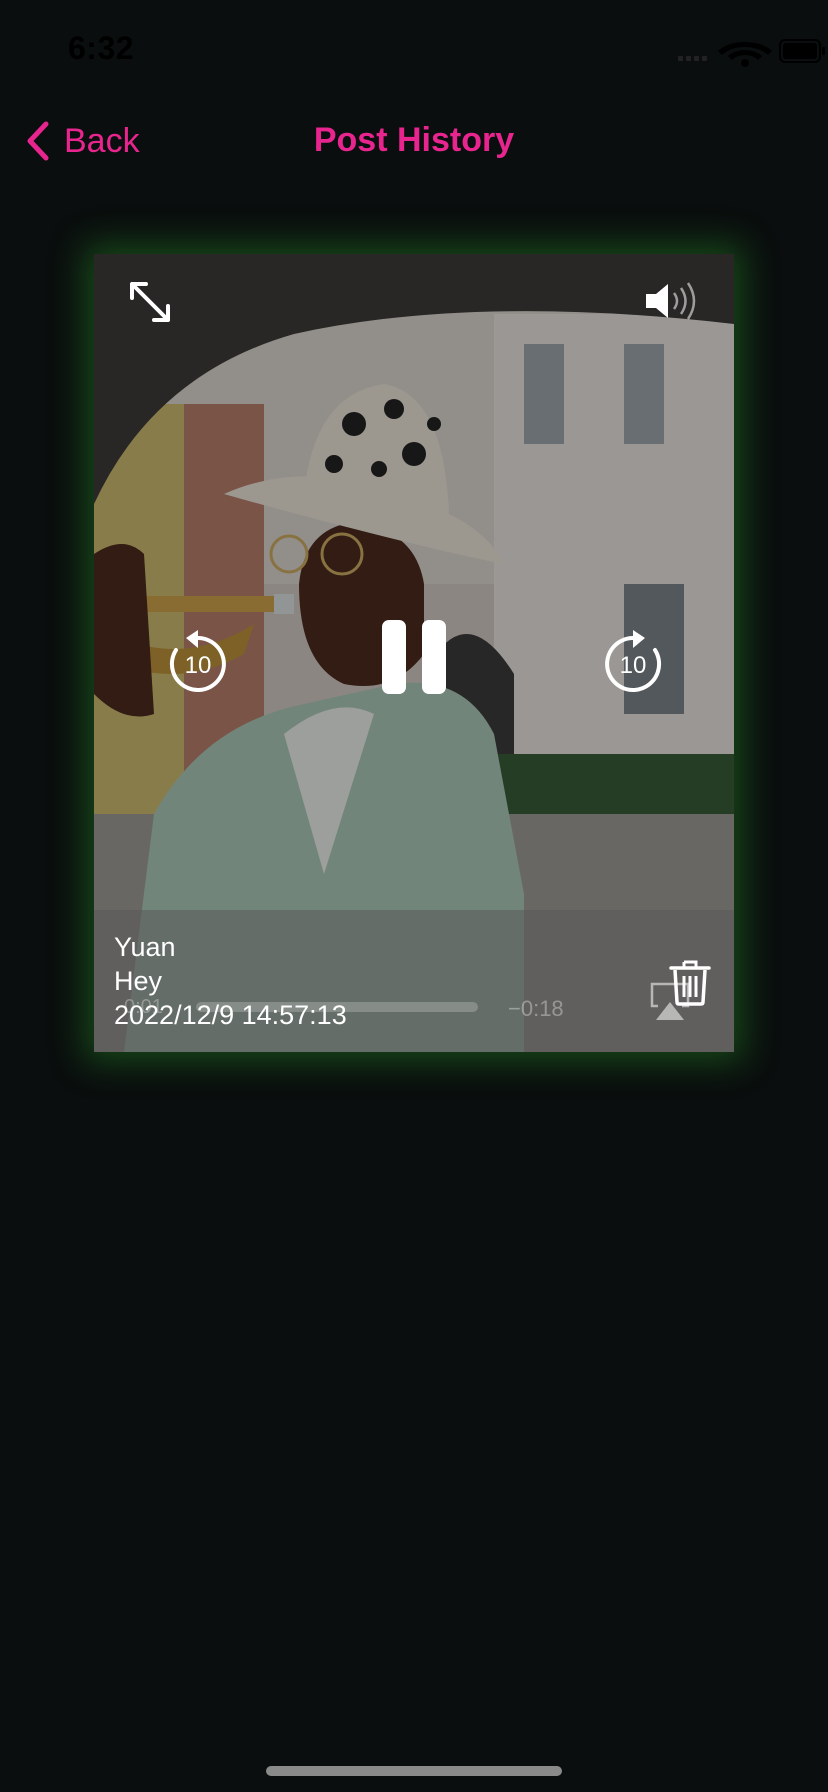 The width and height of the screenshot is (828, 1792). I want to click on skip-back-seconds: 10, so click(198, 665).